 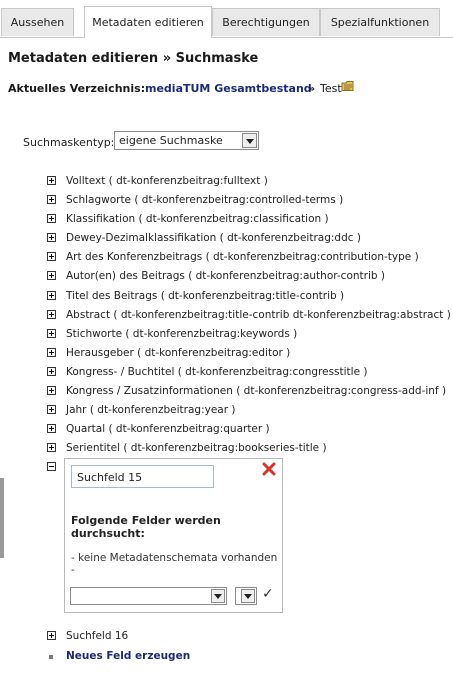 I want to click on field-name-input: Suchfeld 15, so click(x=142, y=476).